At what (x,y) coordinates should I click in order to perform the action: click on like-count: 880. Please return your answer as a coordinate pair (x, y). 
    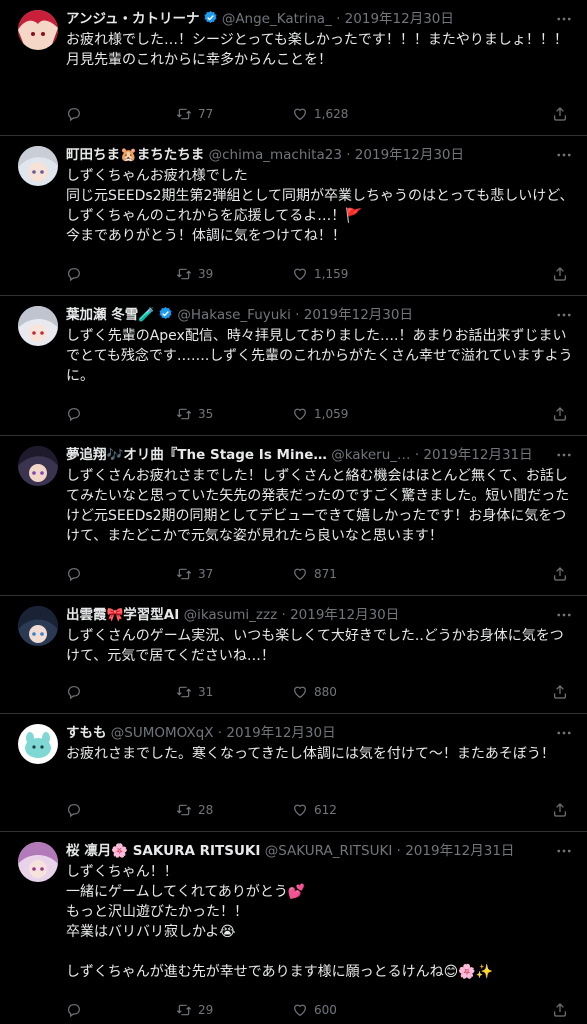
    Looking at the image, I should click on (325, 692).